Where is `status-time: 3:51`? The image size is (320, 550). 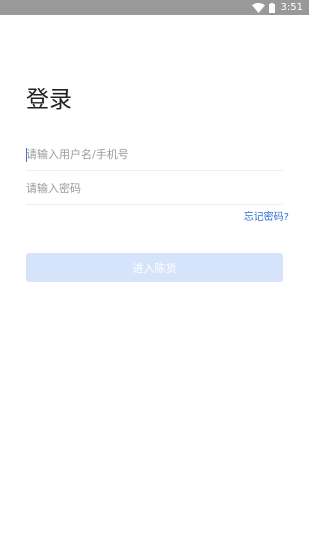 status-time: 3:51 is located at coordinates (291, 7).